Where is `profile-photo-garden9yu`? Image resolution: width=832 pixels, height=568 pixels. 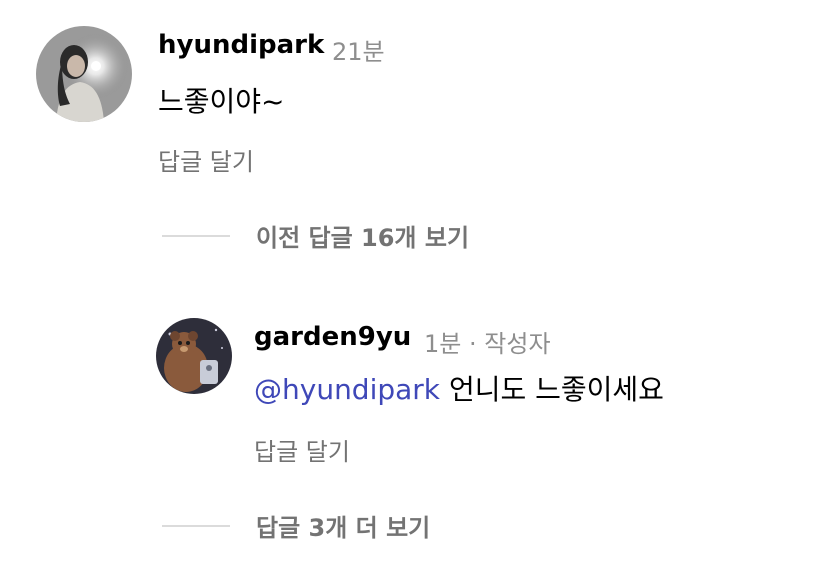 profile-photo-garden9yu is located at coordinates (194, 356).